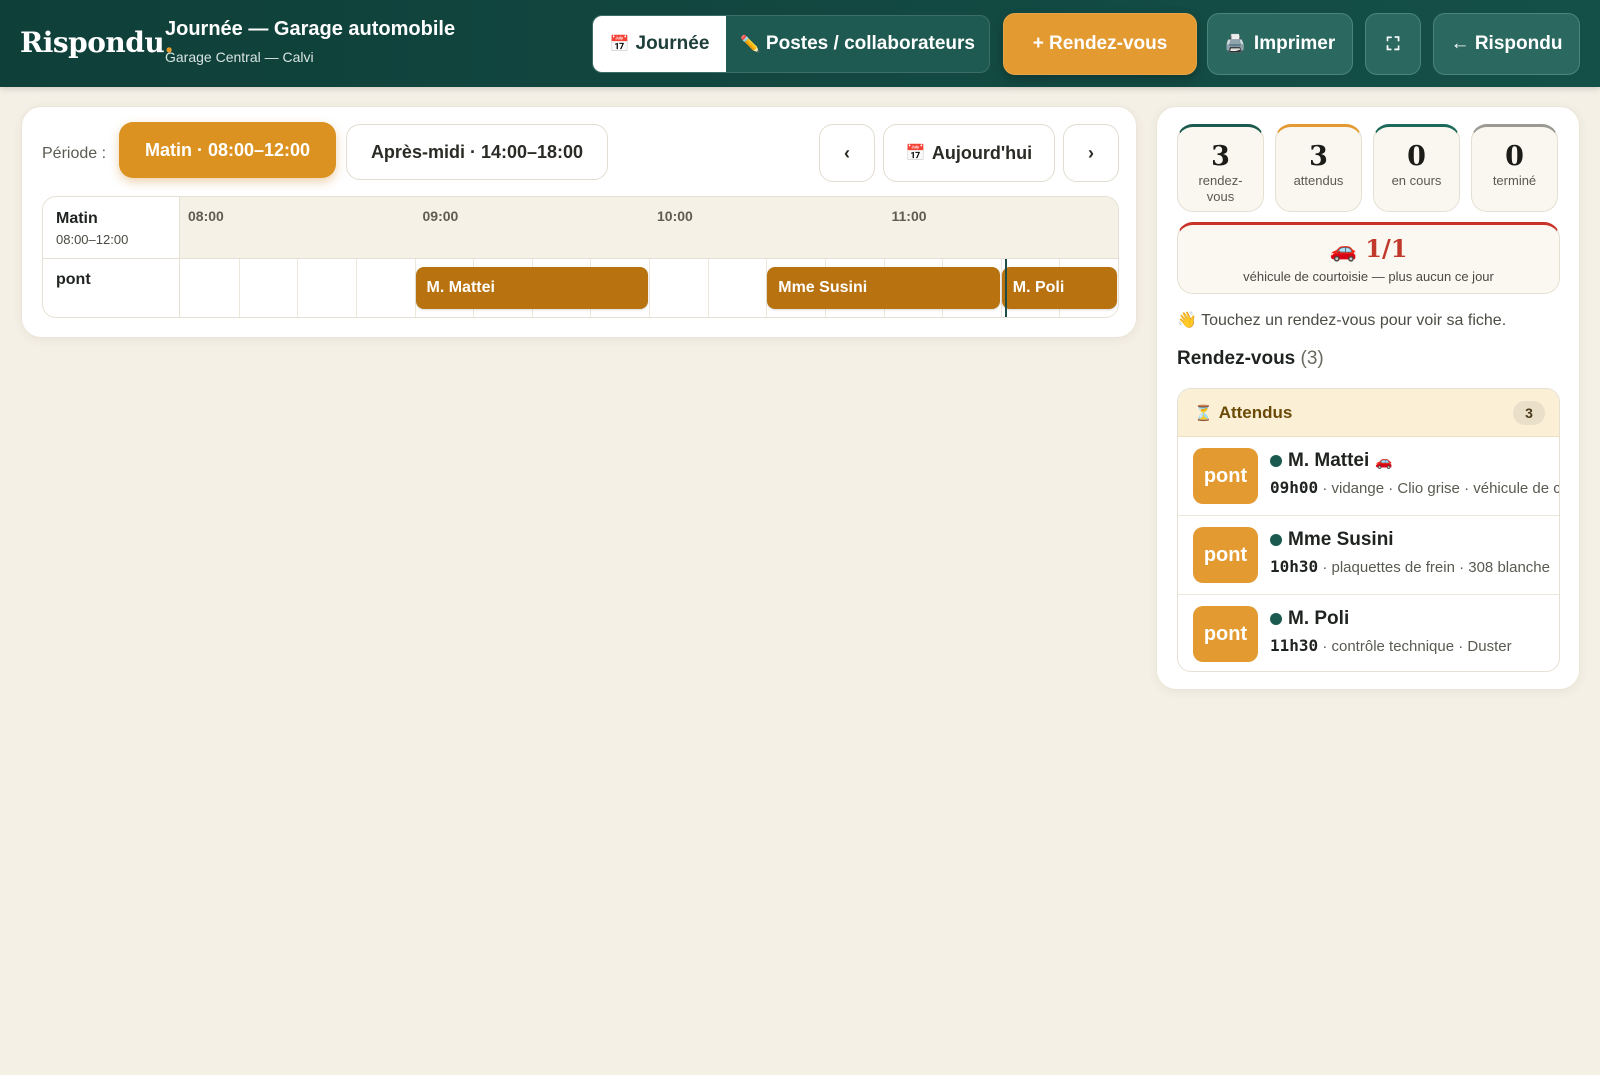 The width and height of the screenshot is (1600, 1075). I want to click on appointment-time: 09h00, so click(1294, 487).